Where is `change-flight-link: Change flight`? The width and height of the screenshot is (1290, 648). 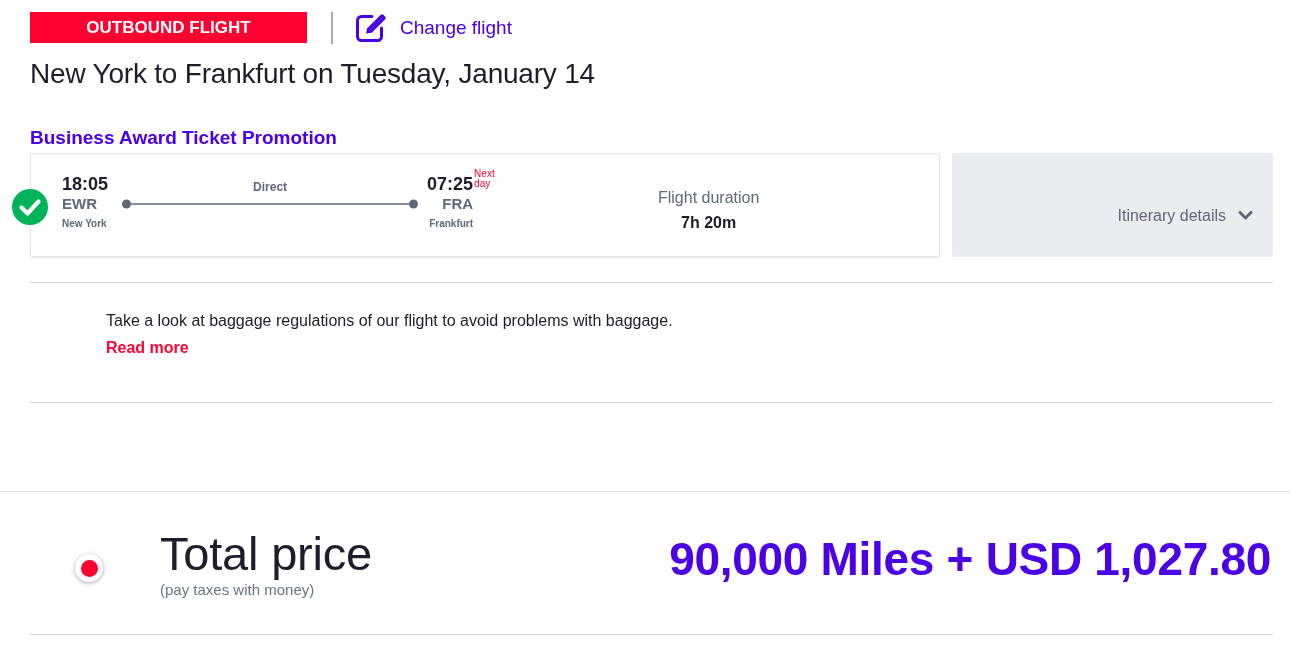 change-flight-link: Change flight is located at coordinates (433, 27).